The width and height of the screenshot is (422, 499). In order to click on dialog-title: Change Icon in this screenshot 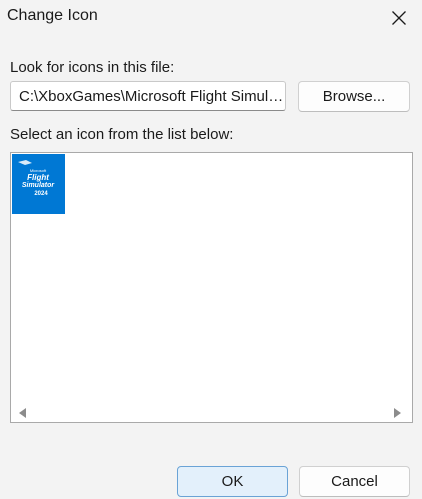, I will do `click(52, 15)`.